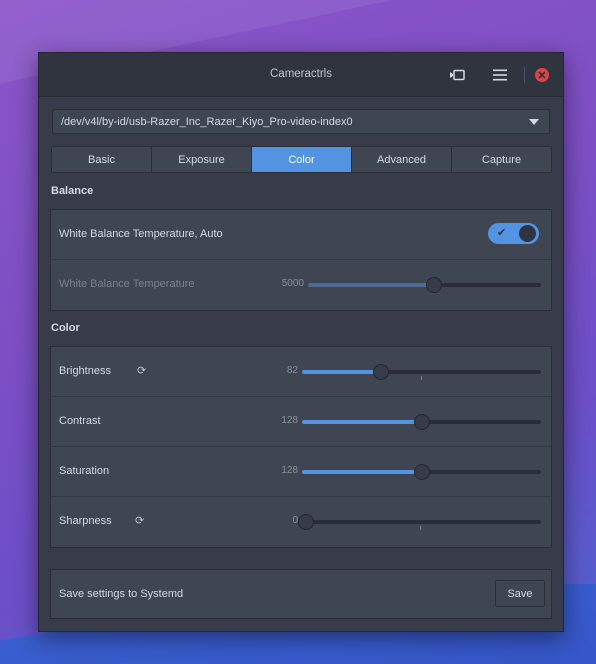  Describe the element at coordinates (301, 422) in the screenshot. I see `contrast-row: Contrast 128` at that location.